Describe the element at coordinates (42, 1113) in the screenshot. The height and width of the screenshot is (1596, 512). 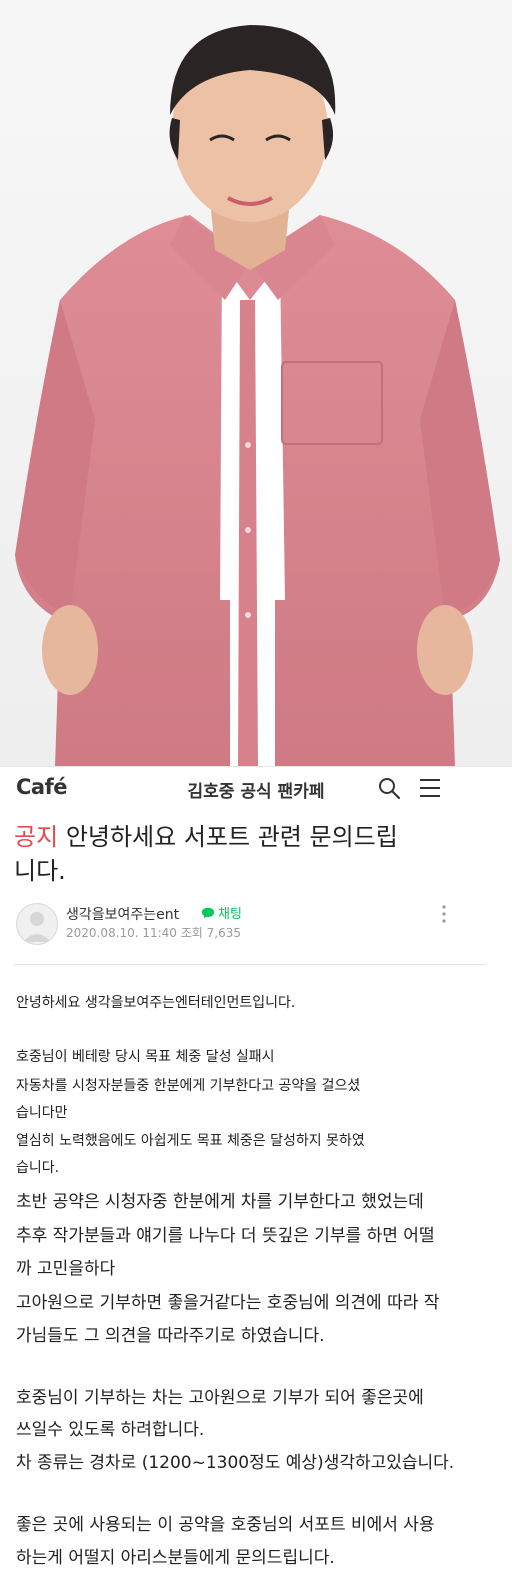
I see `body-line: 습니다만` at that location.